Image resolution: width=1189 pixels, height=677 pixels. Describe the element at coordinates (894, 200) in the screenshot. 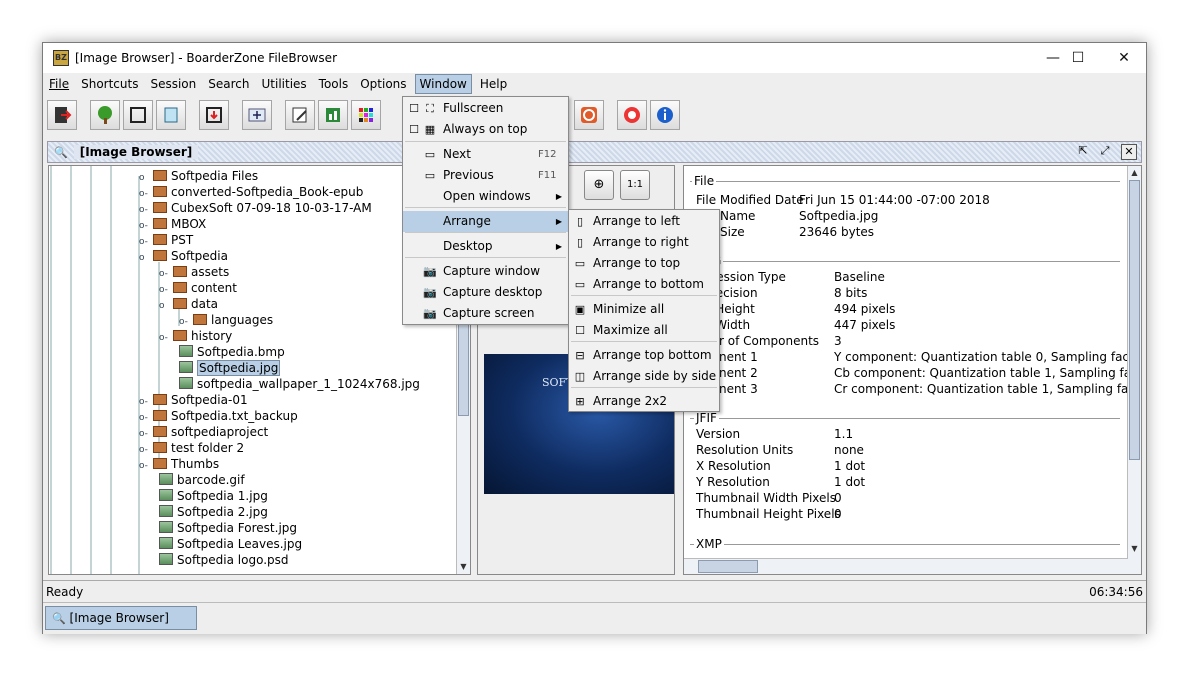

I see `metadata-value: Fri Jun 15 01:44:00 -07:00 2018` at that location.